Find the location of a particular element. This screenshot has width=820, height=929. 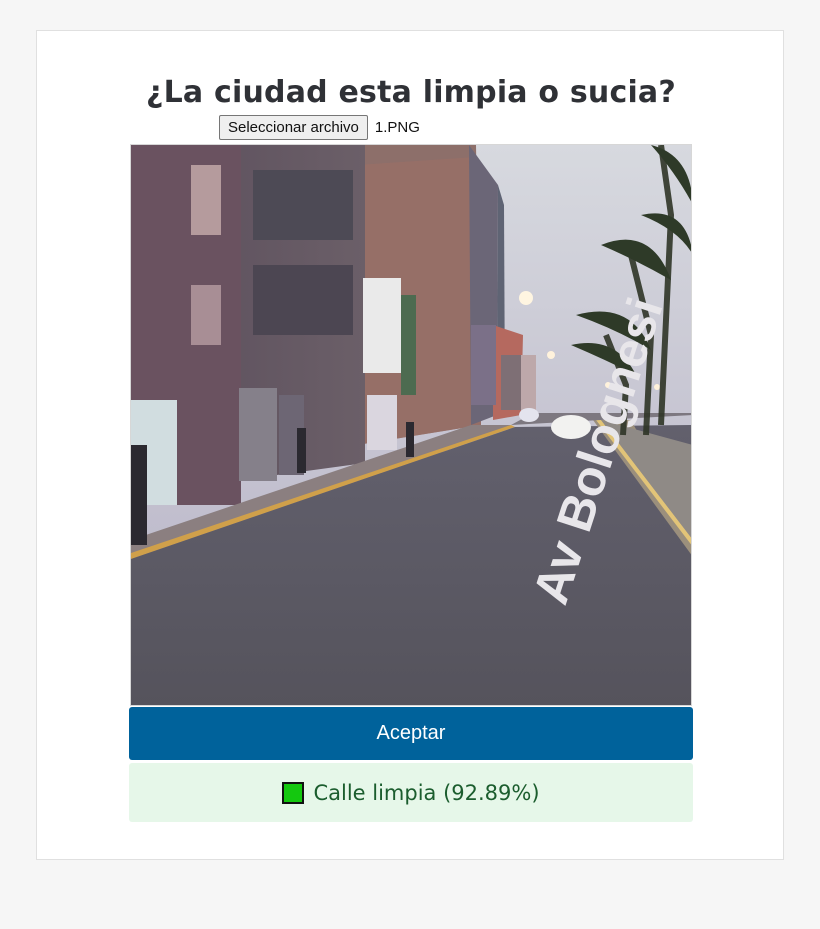

select-file-button: Seleccionar archivo is located at coordinates (293, 127).